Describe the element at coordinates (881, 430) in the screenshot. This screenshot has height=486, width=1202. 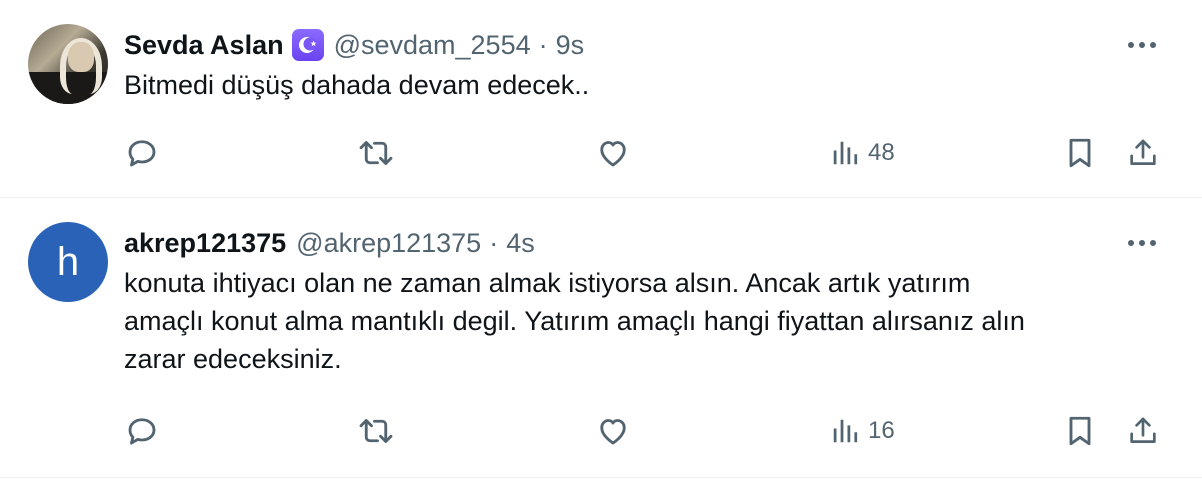
I see `views-count: 16` at that location.